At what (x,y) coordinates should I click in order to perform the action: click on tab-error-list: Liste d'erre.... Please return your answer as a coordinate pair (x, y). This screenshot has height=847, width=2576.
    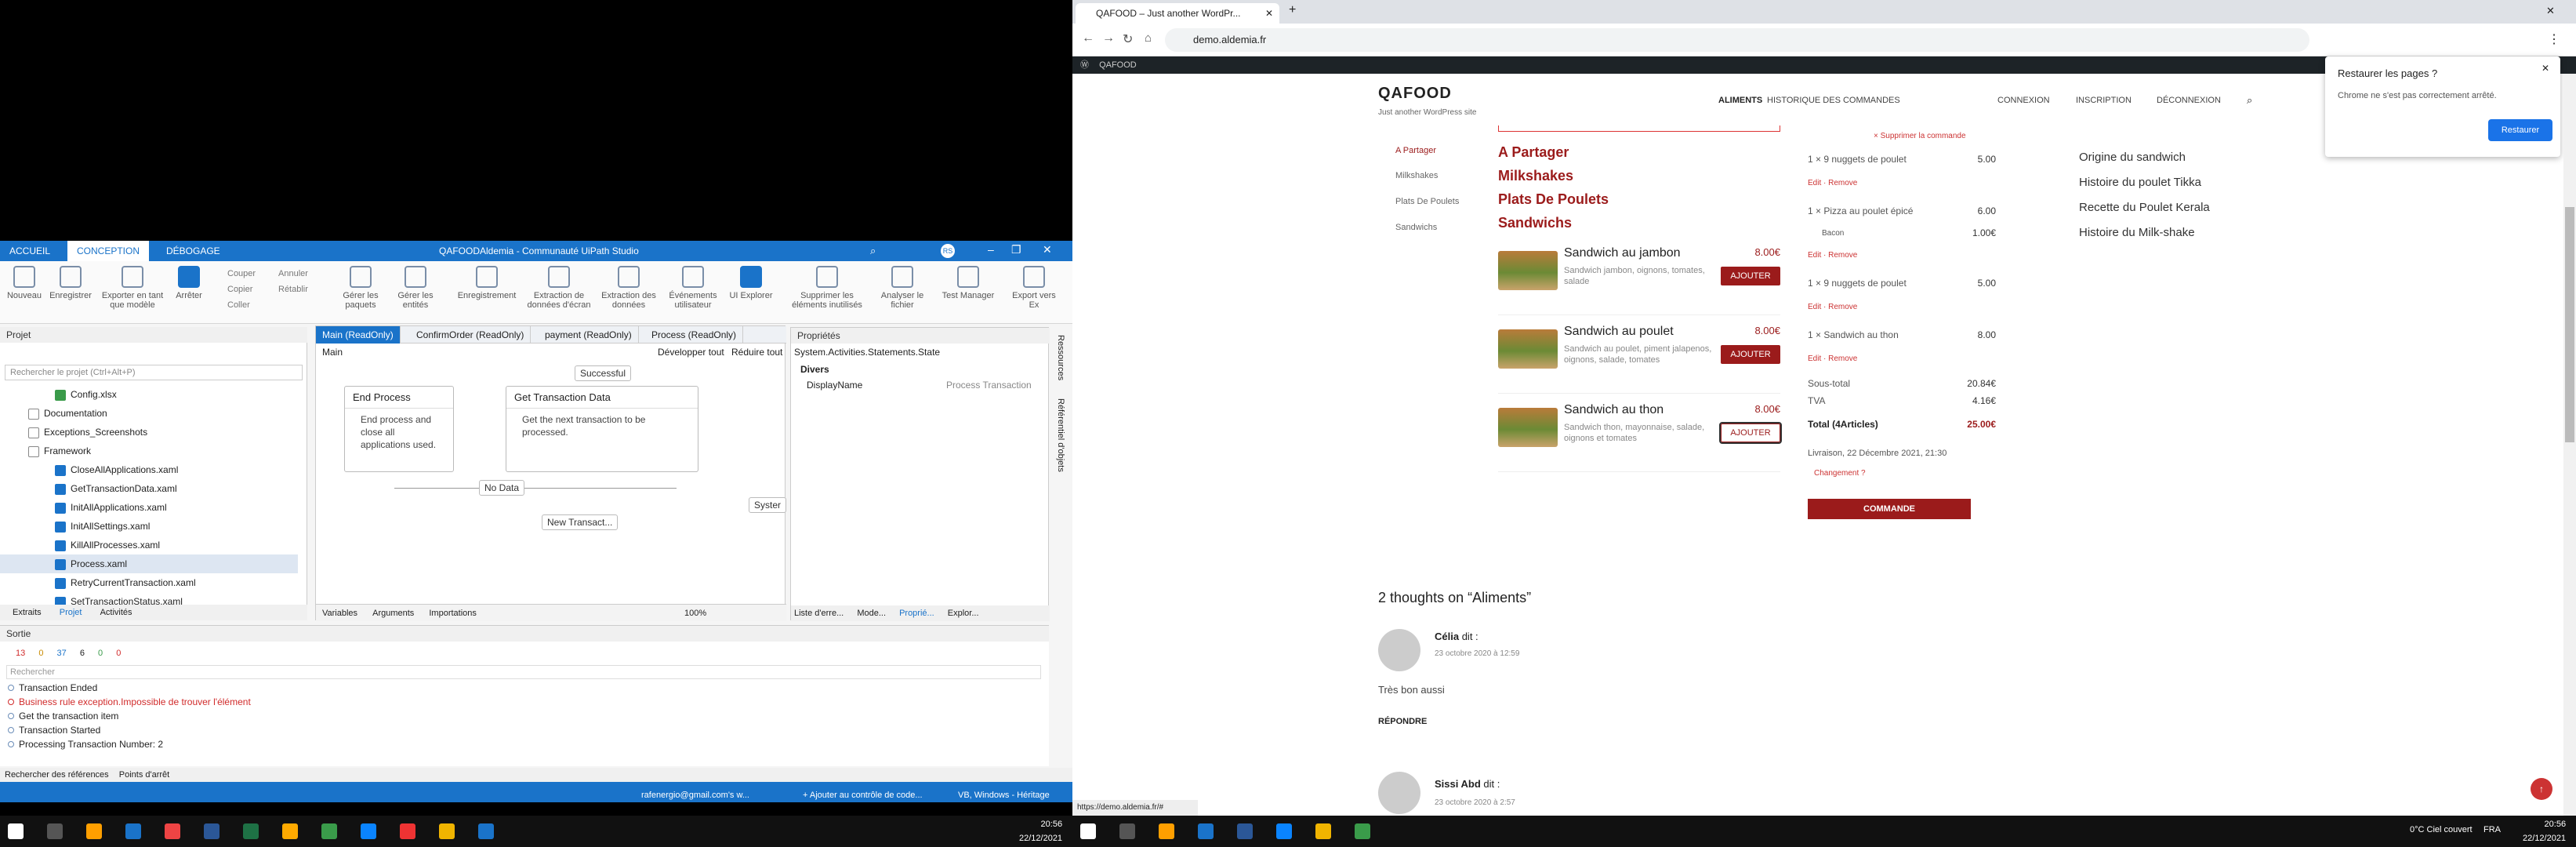
    Looking at the image, I should click on (819, 613).